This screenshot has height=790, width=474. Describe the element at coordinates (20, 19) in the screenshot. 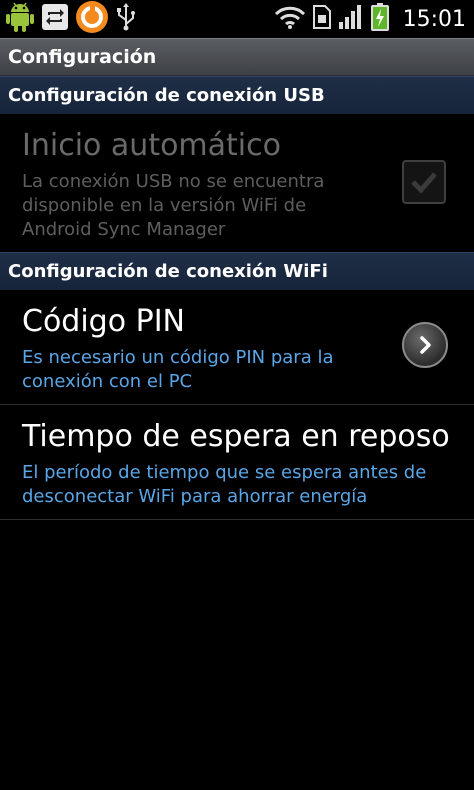

I see `android-icon` at that location.